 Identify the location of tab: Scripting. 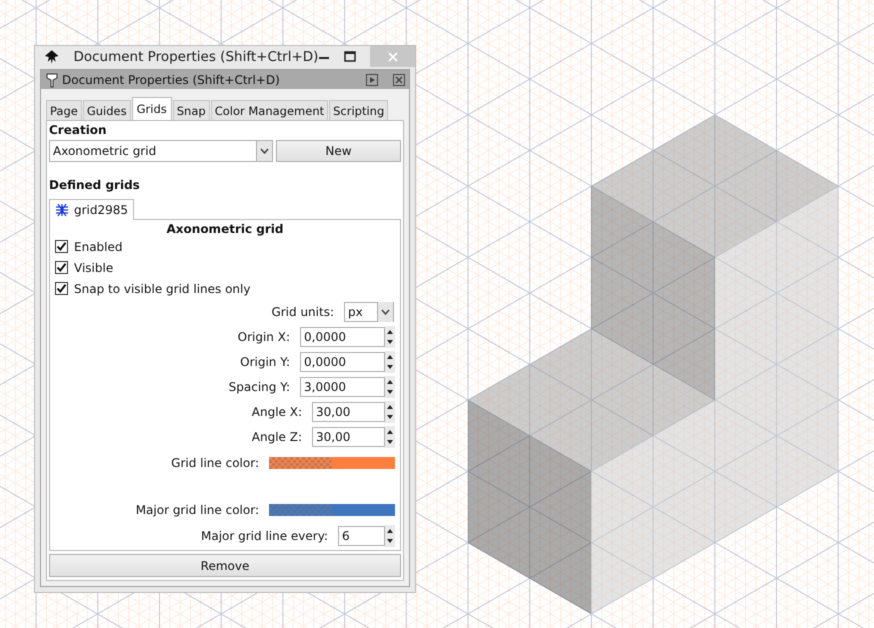
(358, 110).